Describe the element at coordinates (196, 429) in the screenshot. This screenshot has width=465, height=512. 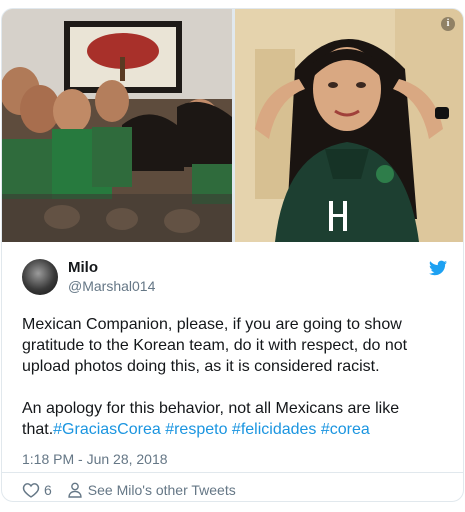
I see `hashtag-link: #respeto` at that location.